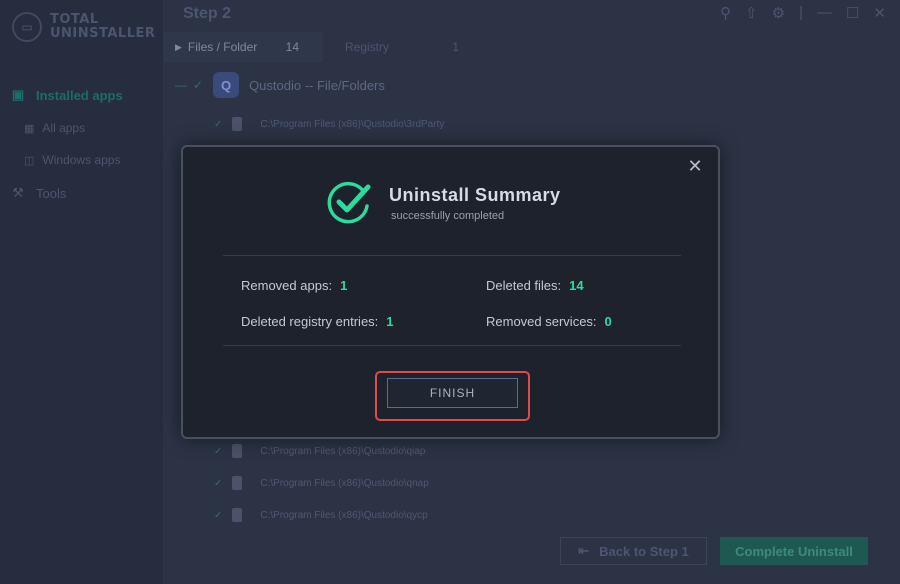 This screenshot has width=900, height=584. Describe the element at coordinates (343, 451) in the screenshot. I see `file-path: C:\Program Files (x86)\Qustodio\qiap` at that location.